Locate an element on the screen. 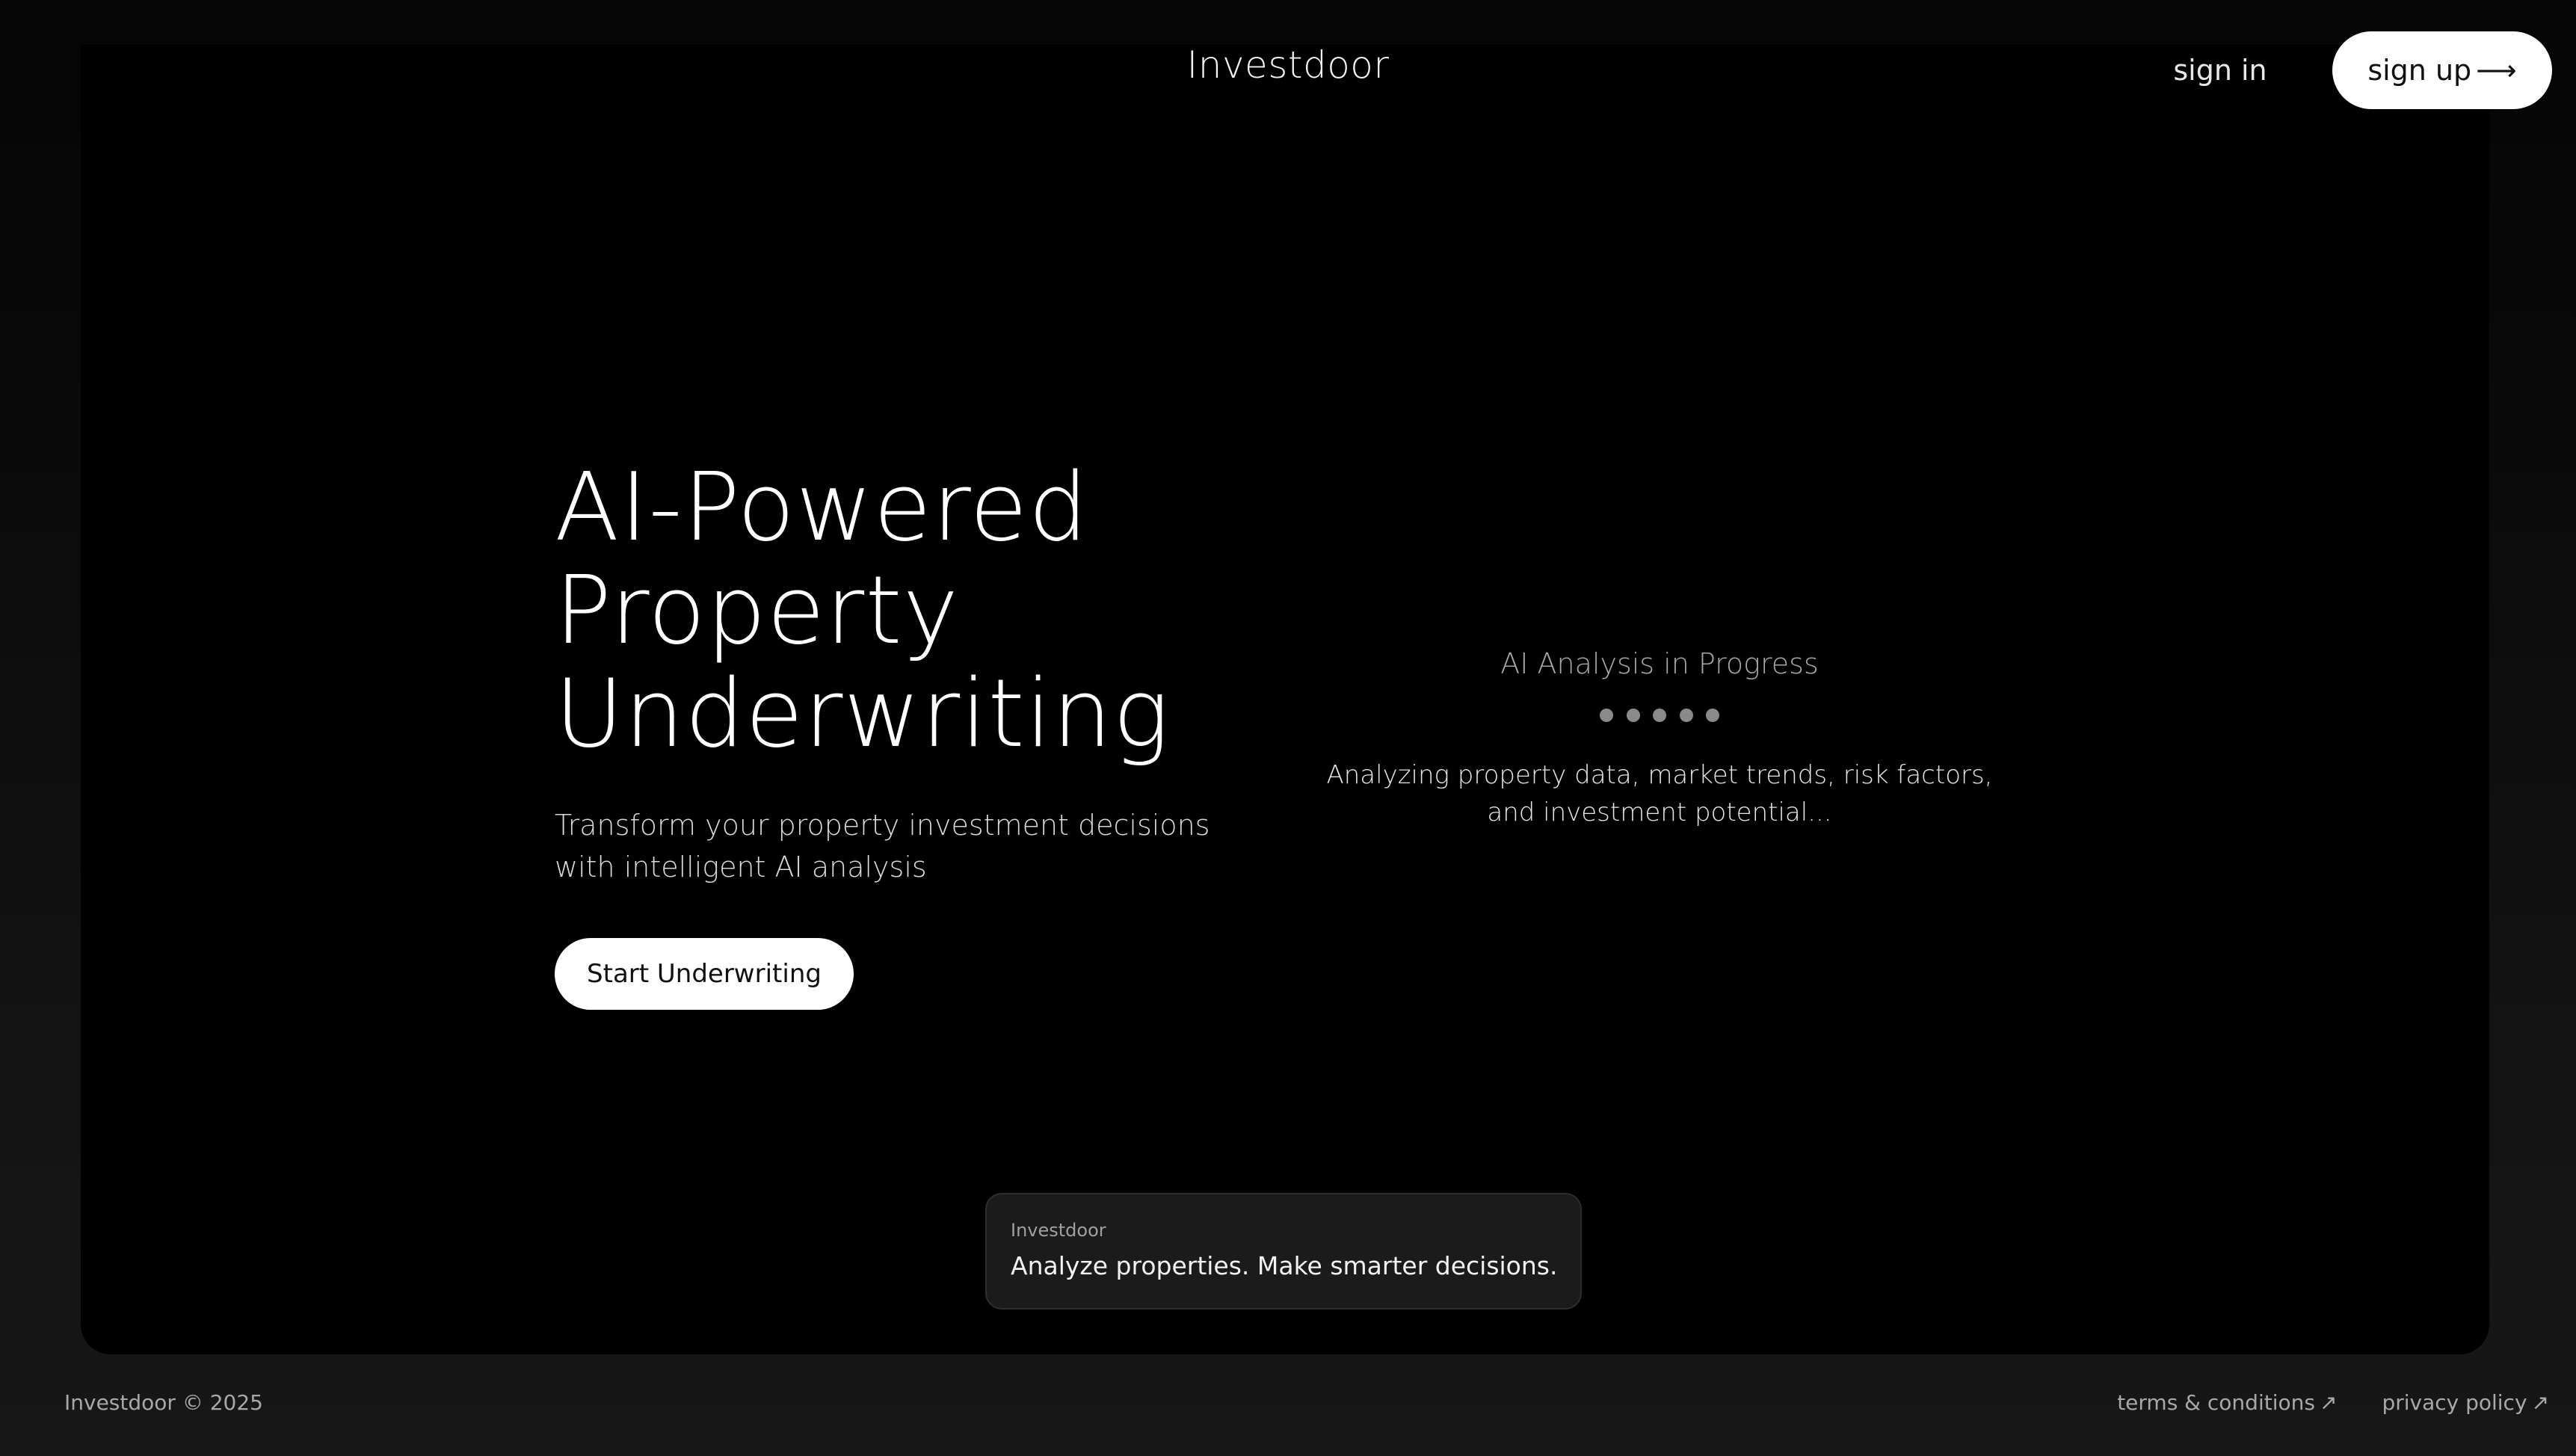 The width and height of the screenshot is (2576, 1456). privacy-label: privacy policy is located at coordinates (2454, 1402).